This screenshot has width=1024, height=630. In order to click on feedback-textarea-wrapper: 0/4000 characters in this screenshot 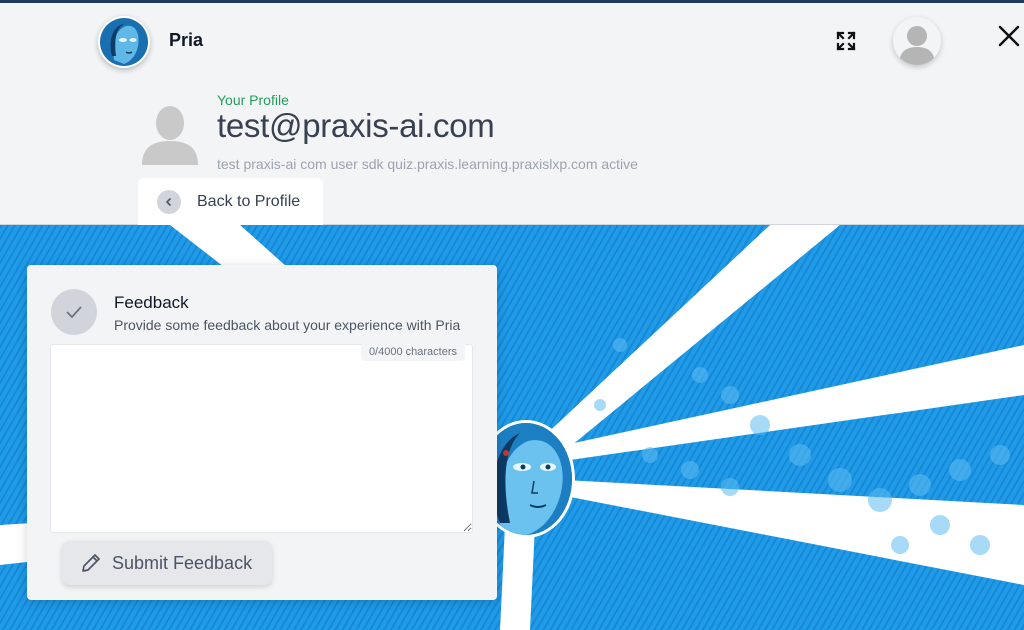, I will do `click(261, 438)`.